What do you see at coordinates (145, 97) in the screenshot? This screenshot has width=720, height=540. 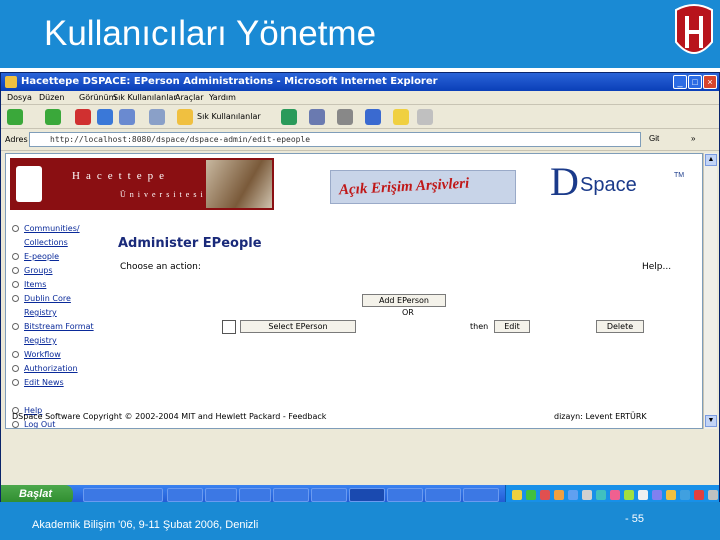 I see `menu-favorites: Sık Kullanılanlar` at bounding box center [145, 97].